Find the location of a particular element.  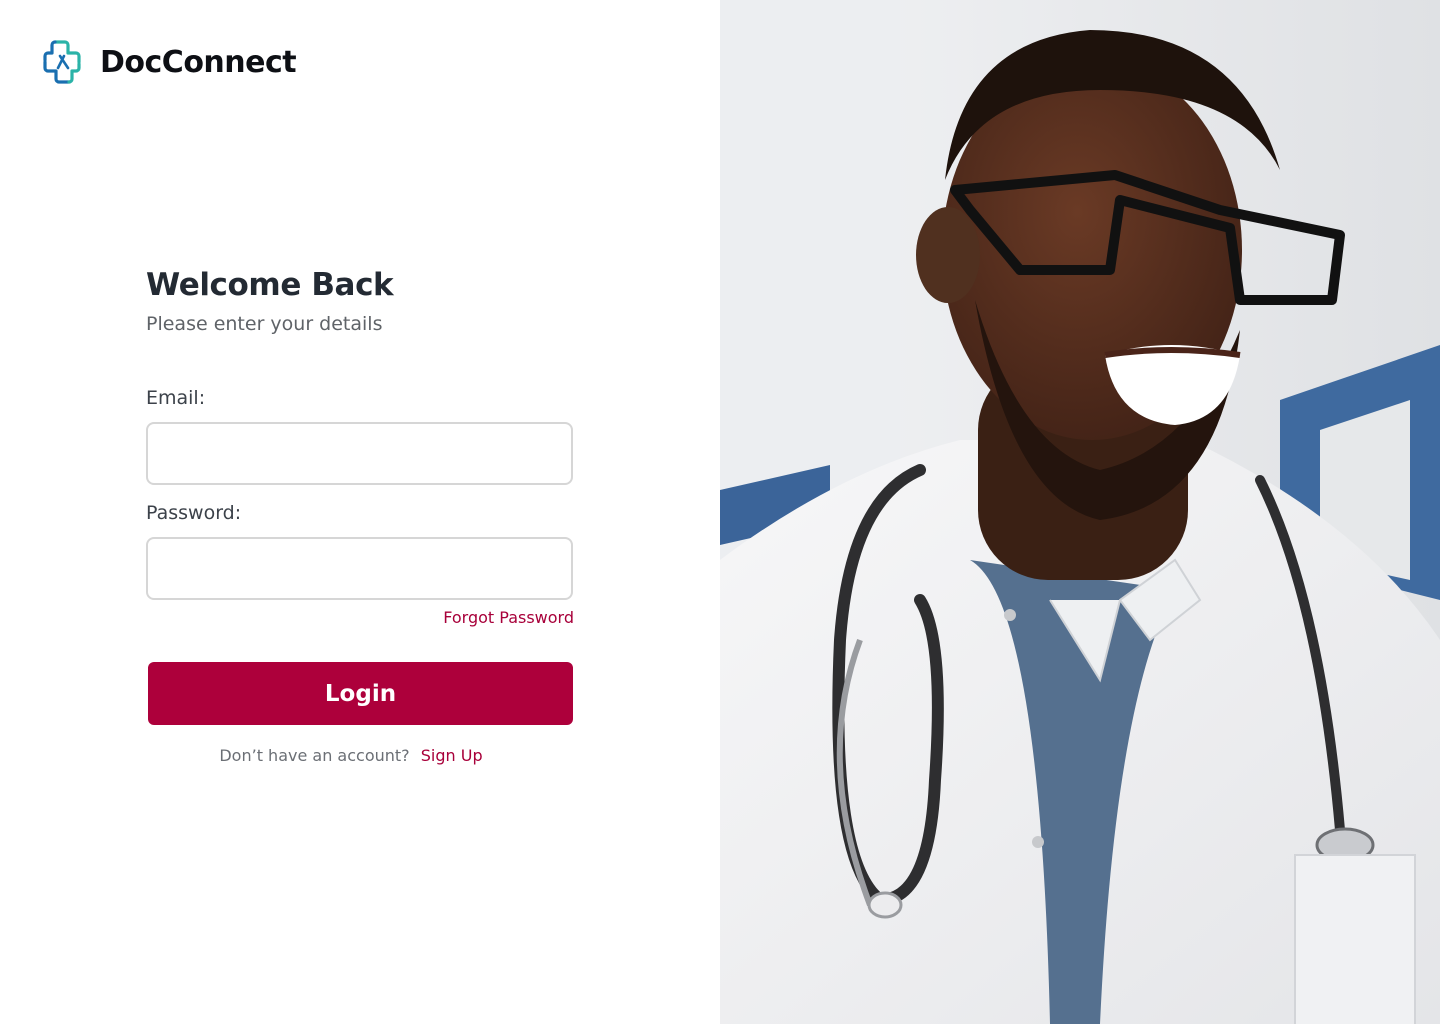

signup-prompt: Don’t have an account? is located at coordinates (314, 755).